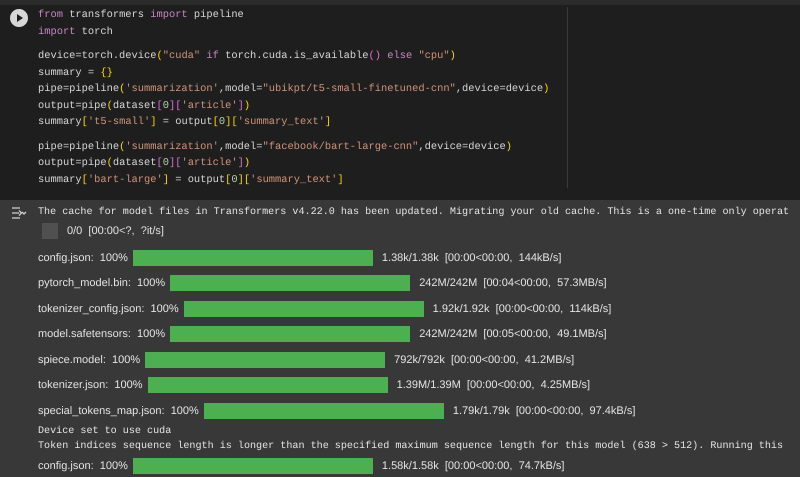  I want to click on code-line: summary['bart-large'] = output[0]['summary_text'], so click(191, 180).